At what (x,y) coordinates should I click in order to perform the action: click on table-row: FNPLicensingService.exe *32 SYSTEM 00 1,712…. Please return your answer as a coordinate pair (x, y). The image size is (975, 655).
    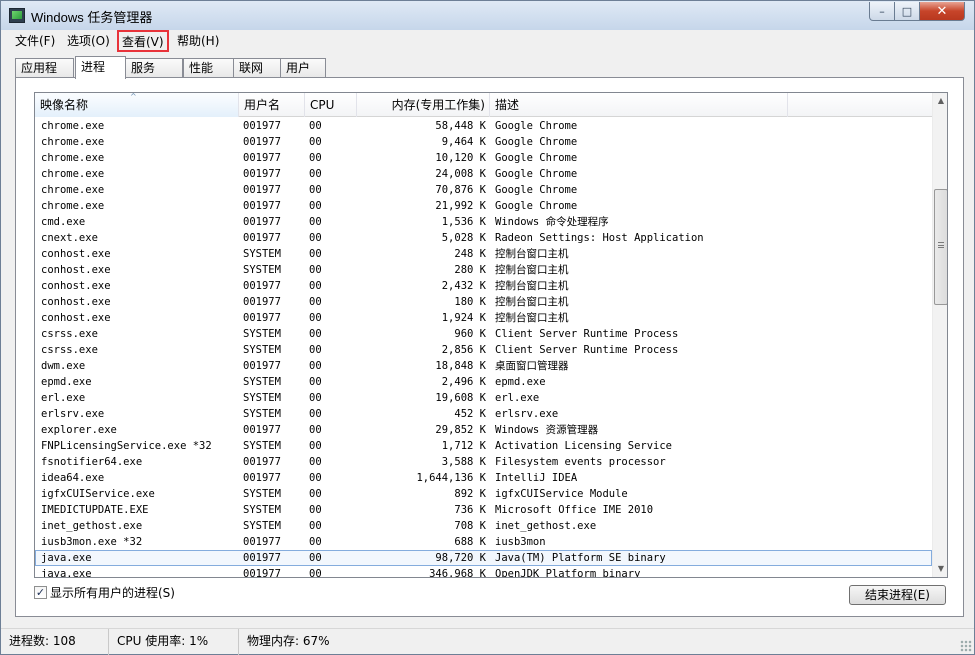
    Looking at the image, I should click on (483, 446).